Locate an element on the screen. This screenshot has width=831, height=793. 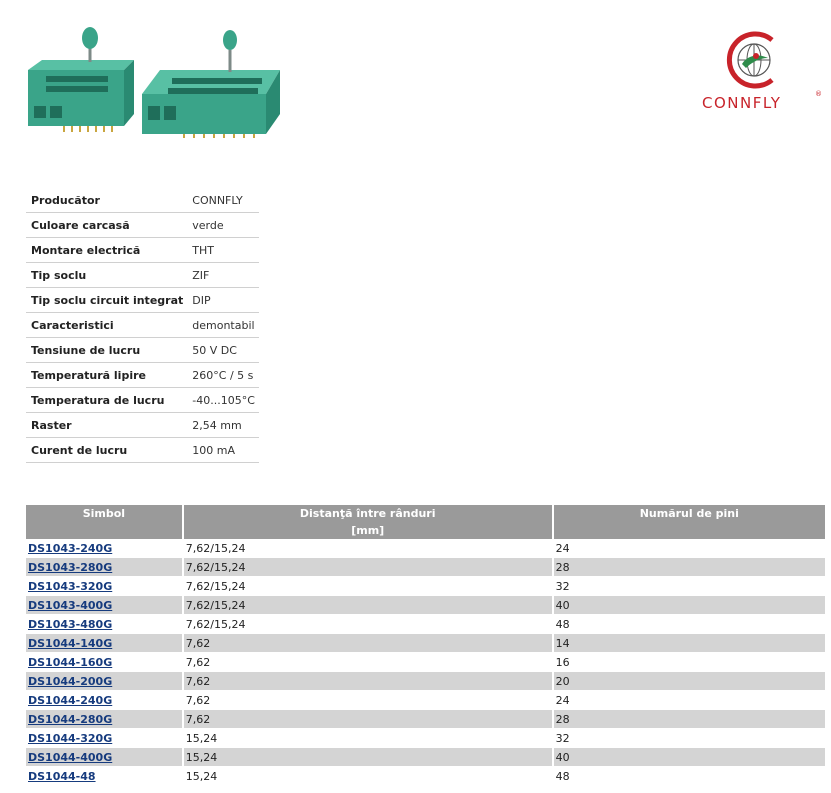
symbol-cell: DS1044-140G is located at coordinates (105, 643).